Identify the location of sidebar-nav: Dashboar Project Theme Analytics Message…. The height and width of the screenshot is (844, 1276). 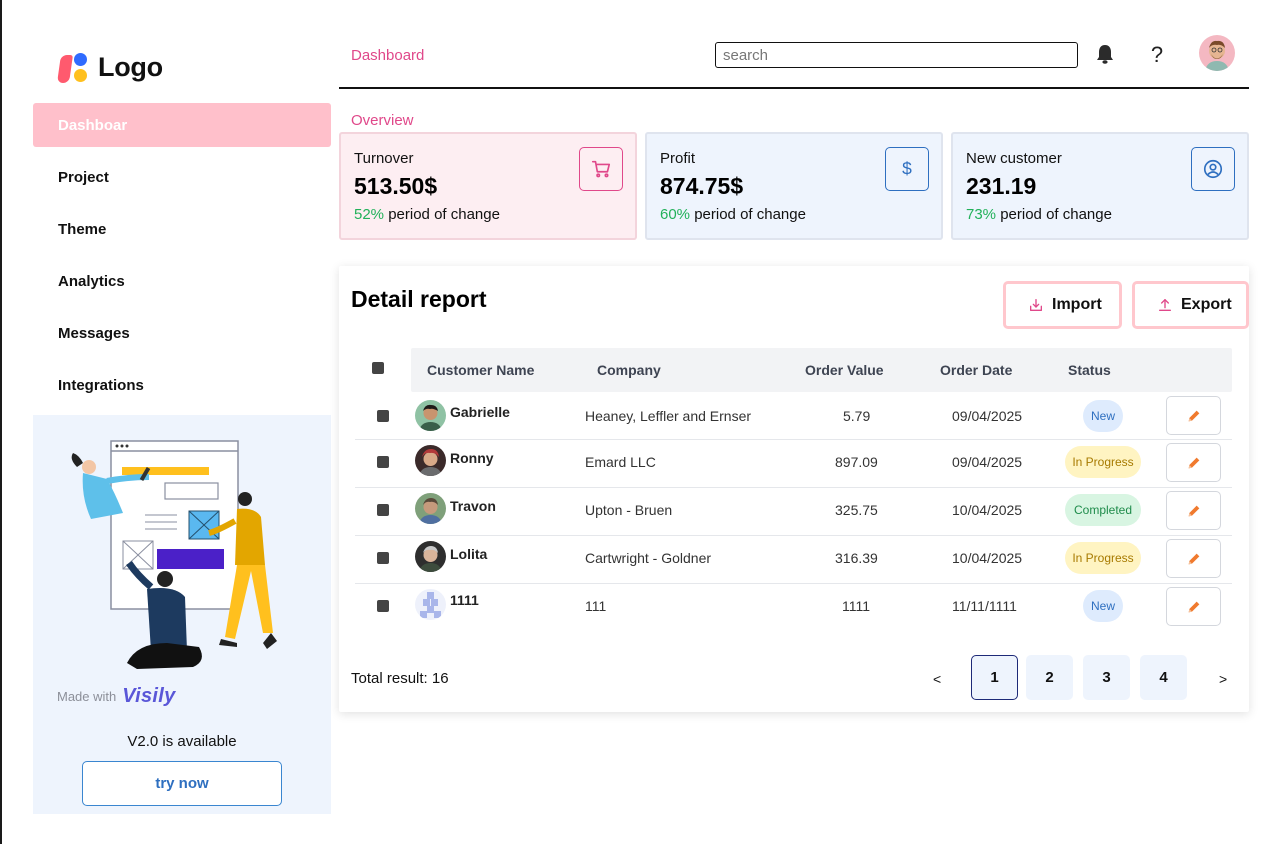
(182, 259).